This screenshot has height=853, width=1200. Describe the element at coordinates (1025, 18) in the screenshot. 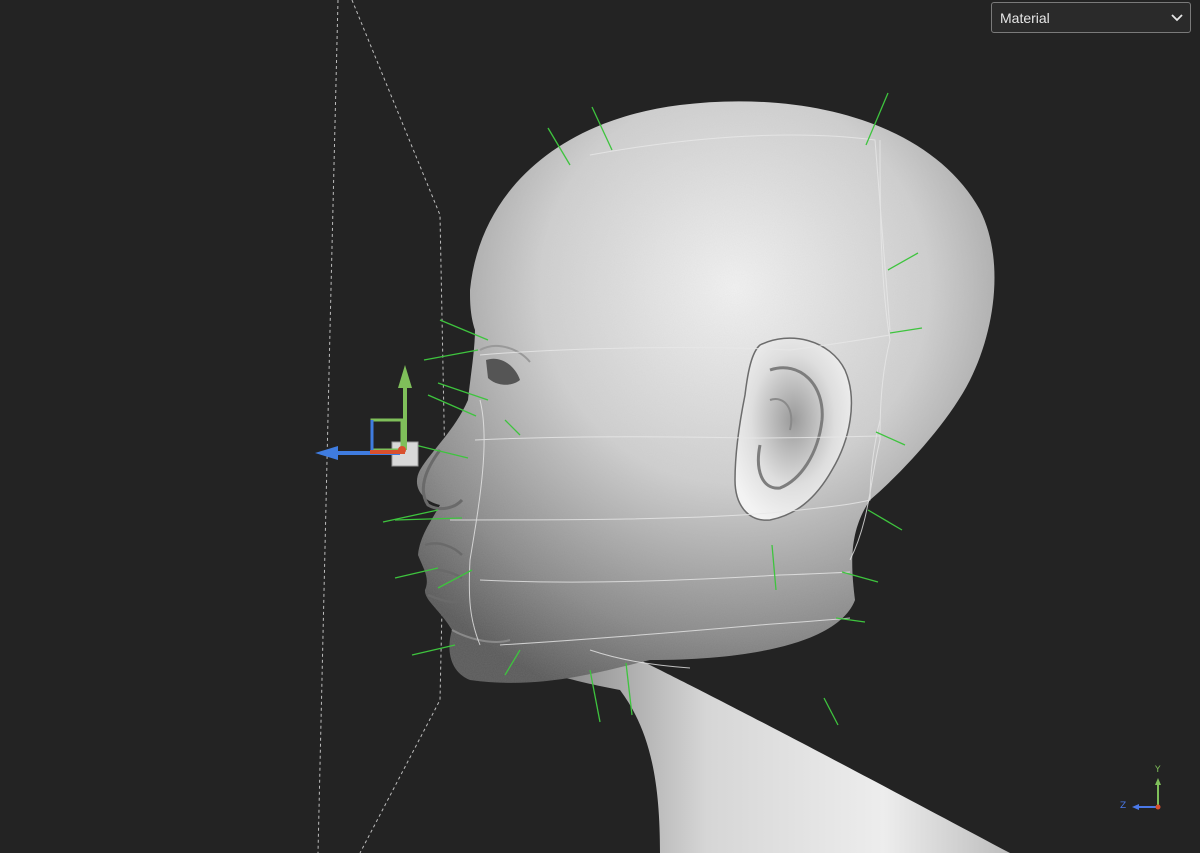

I see `shading-mode-value: Material` at that location.